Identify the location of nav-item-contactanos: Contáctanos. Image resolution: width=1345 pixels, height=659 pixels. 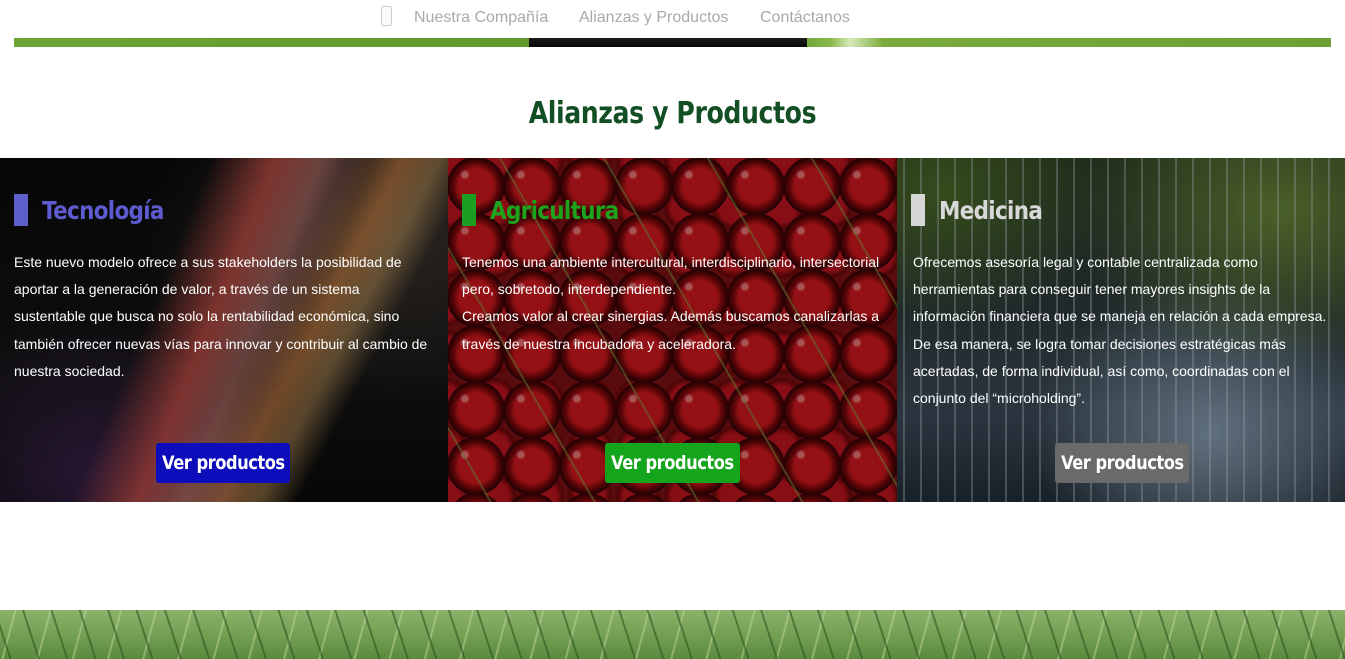
(805, 18).